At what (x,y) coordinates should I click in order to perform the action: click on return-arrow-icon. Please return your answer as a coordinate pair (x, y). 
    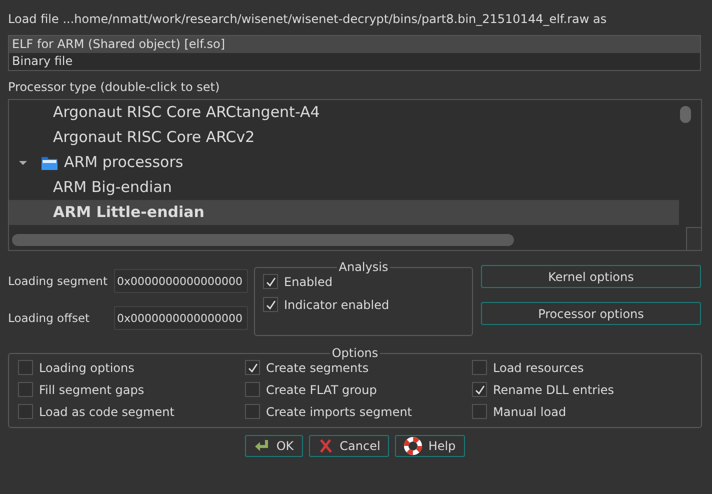
    Looking at the image, I should click on (262, 446).